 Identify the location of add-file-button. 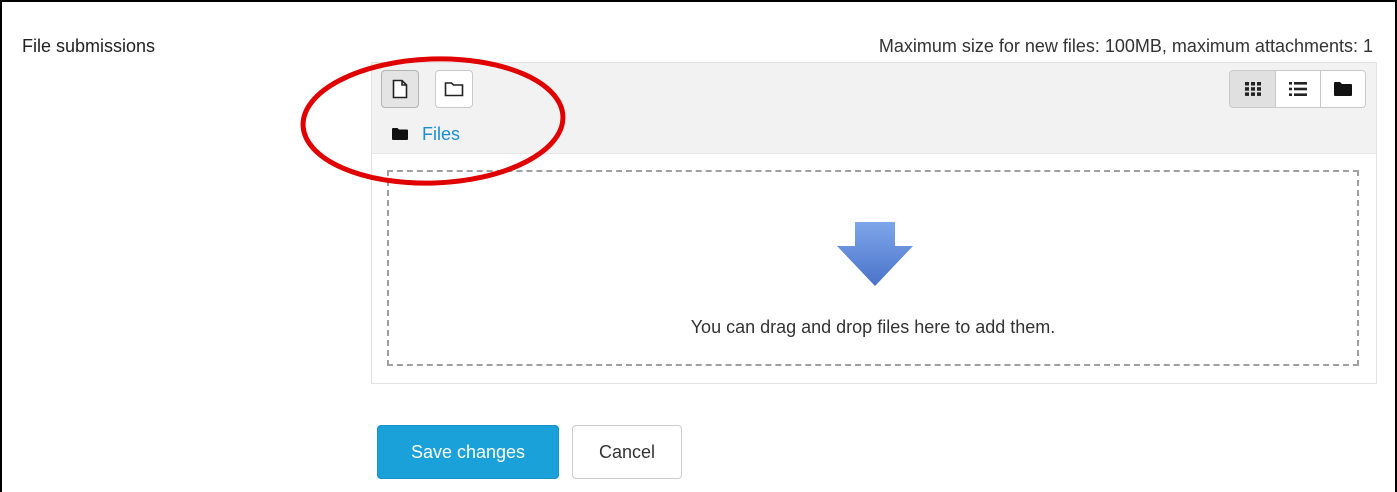
(400, 89).